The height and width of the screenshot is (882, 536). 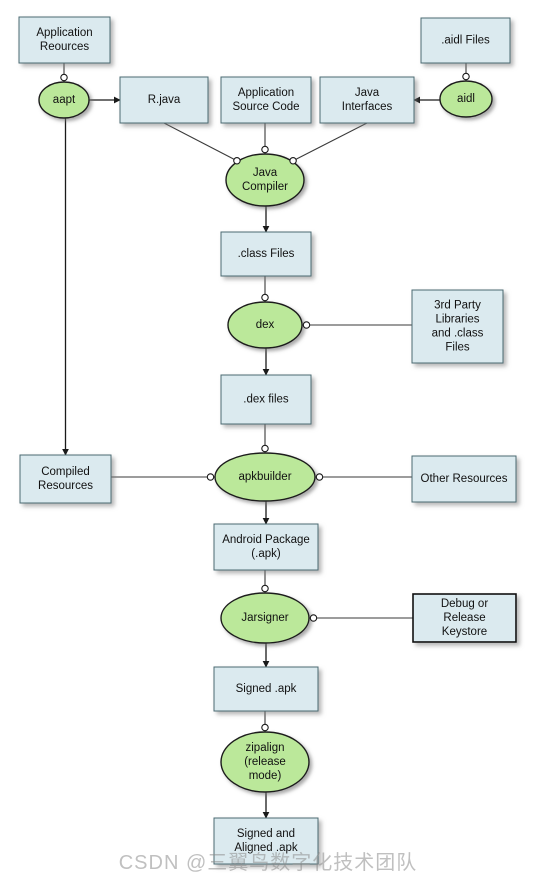 I want to click on node-label-class-files: .class Files, so click(x=266, y=254).